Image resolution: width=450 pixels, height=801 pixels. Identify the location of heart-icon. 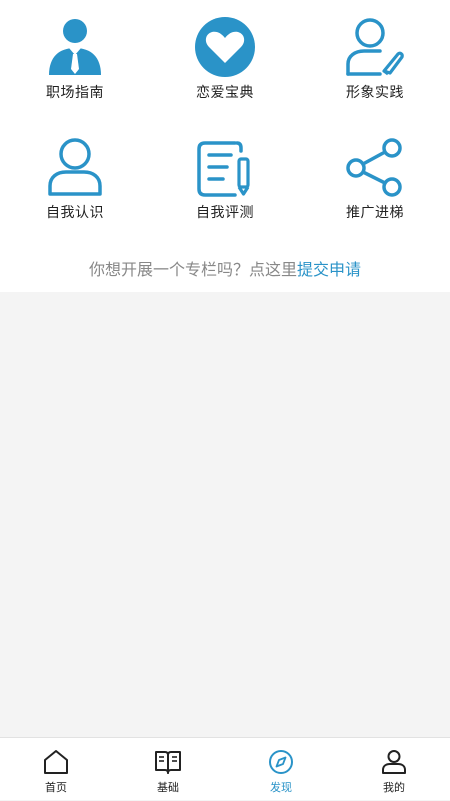
(225, 47).